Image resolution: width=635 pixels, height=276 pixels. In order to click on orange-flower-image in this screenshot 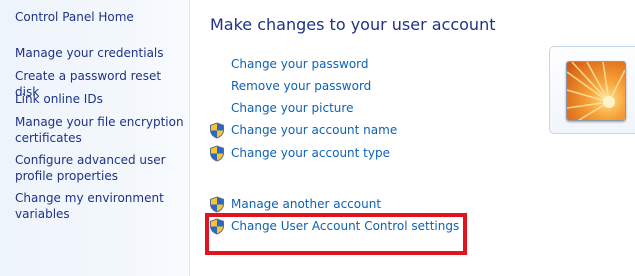, I will do `click(596, 91)`.